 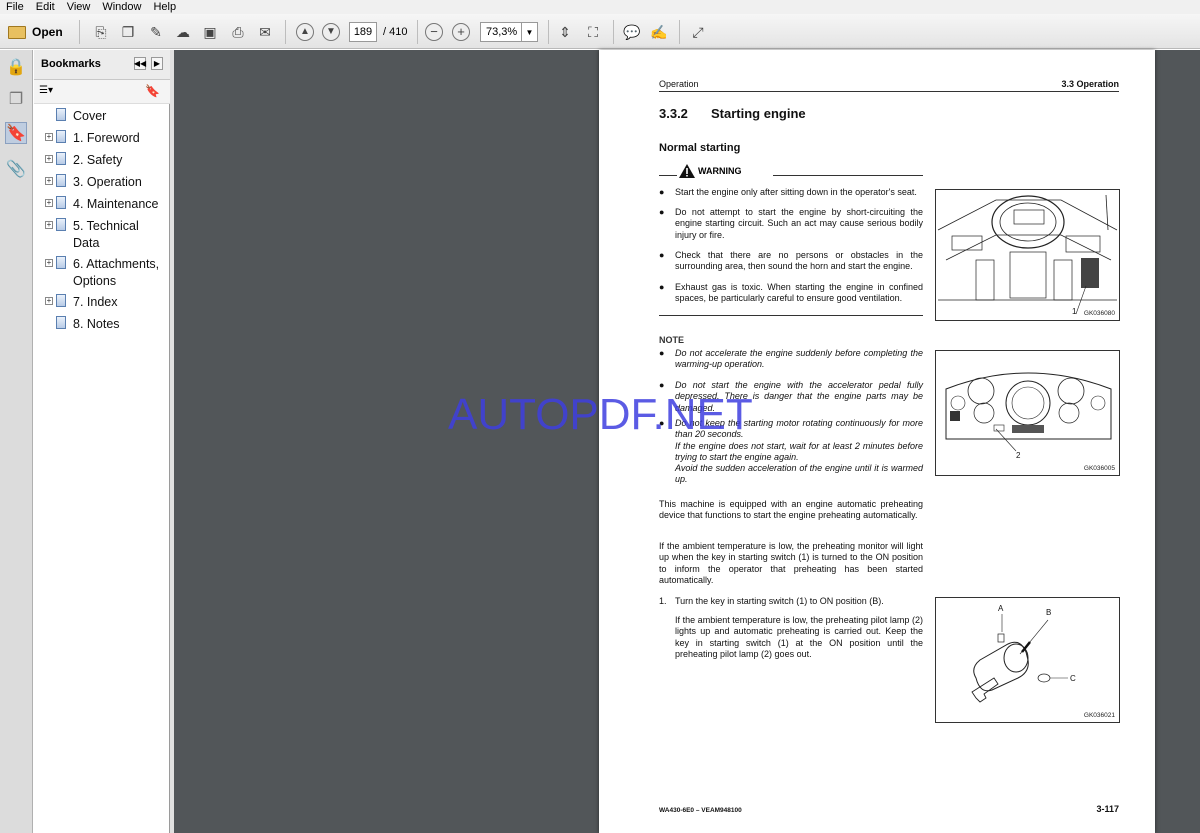 What do you see at coordinates (600, 414) in the screenshot?
I see `watermark-text: AUTOPDF.NET` at bounding box center [600, 414].